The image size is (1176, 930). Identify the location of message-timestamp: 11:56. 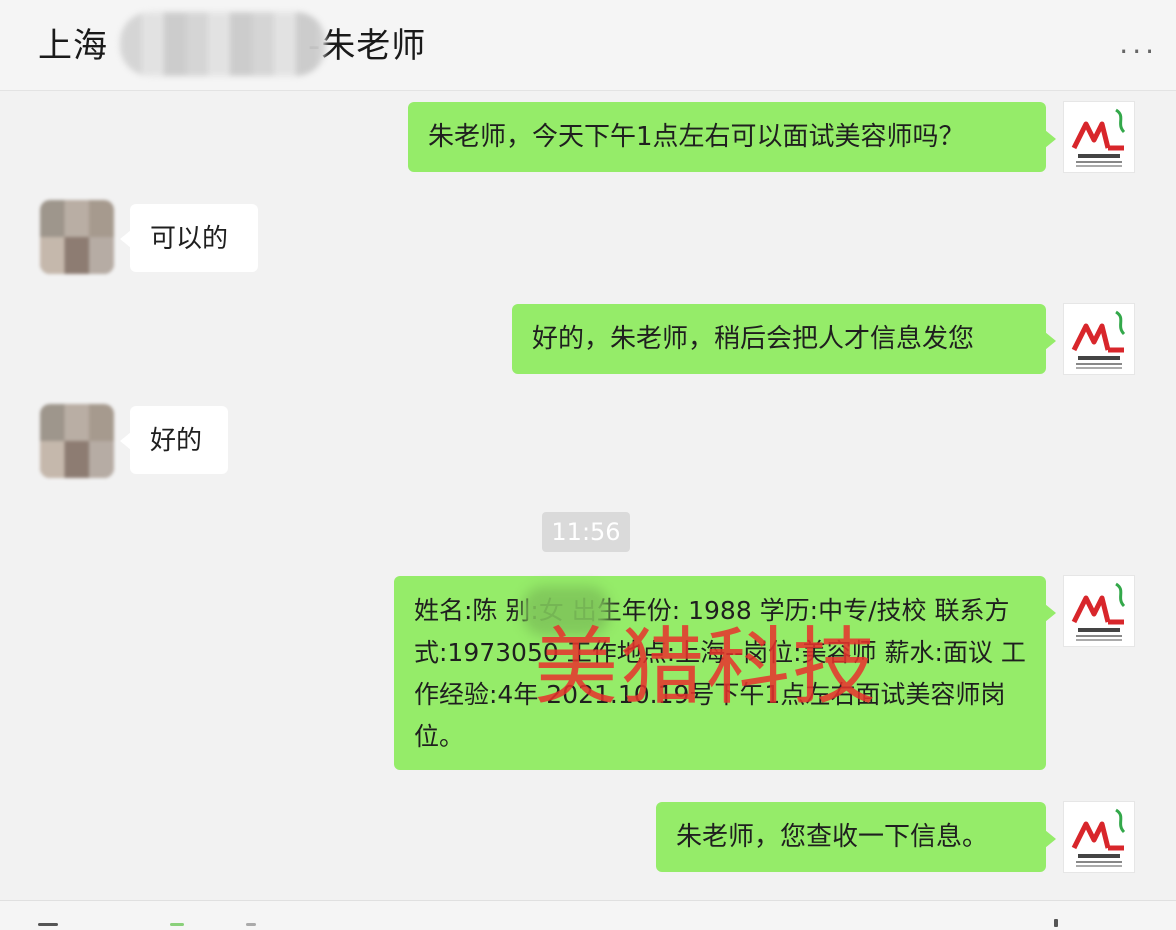
(586, 532).